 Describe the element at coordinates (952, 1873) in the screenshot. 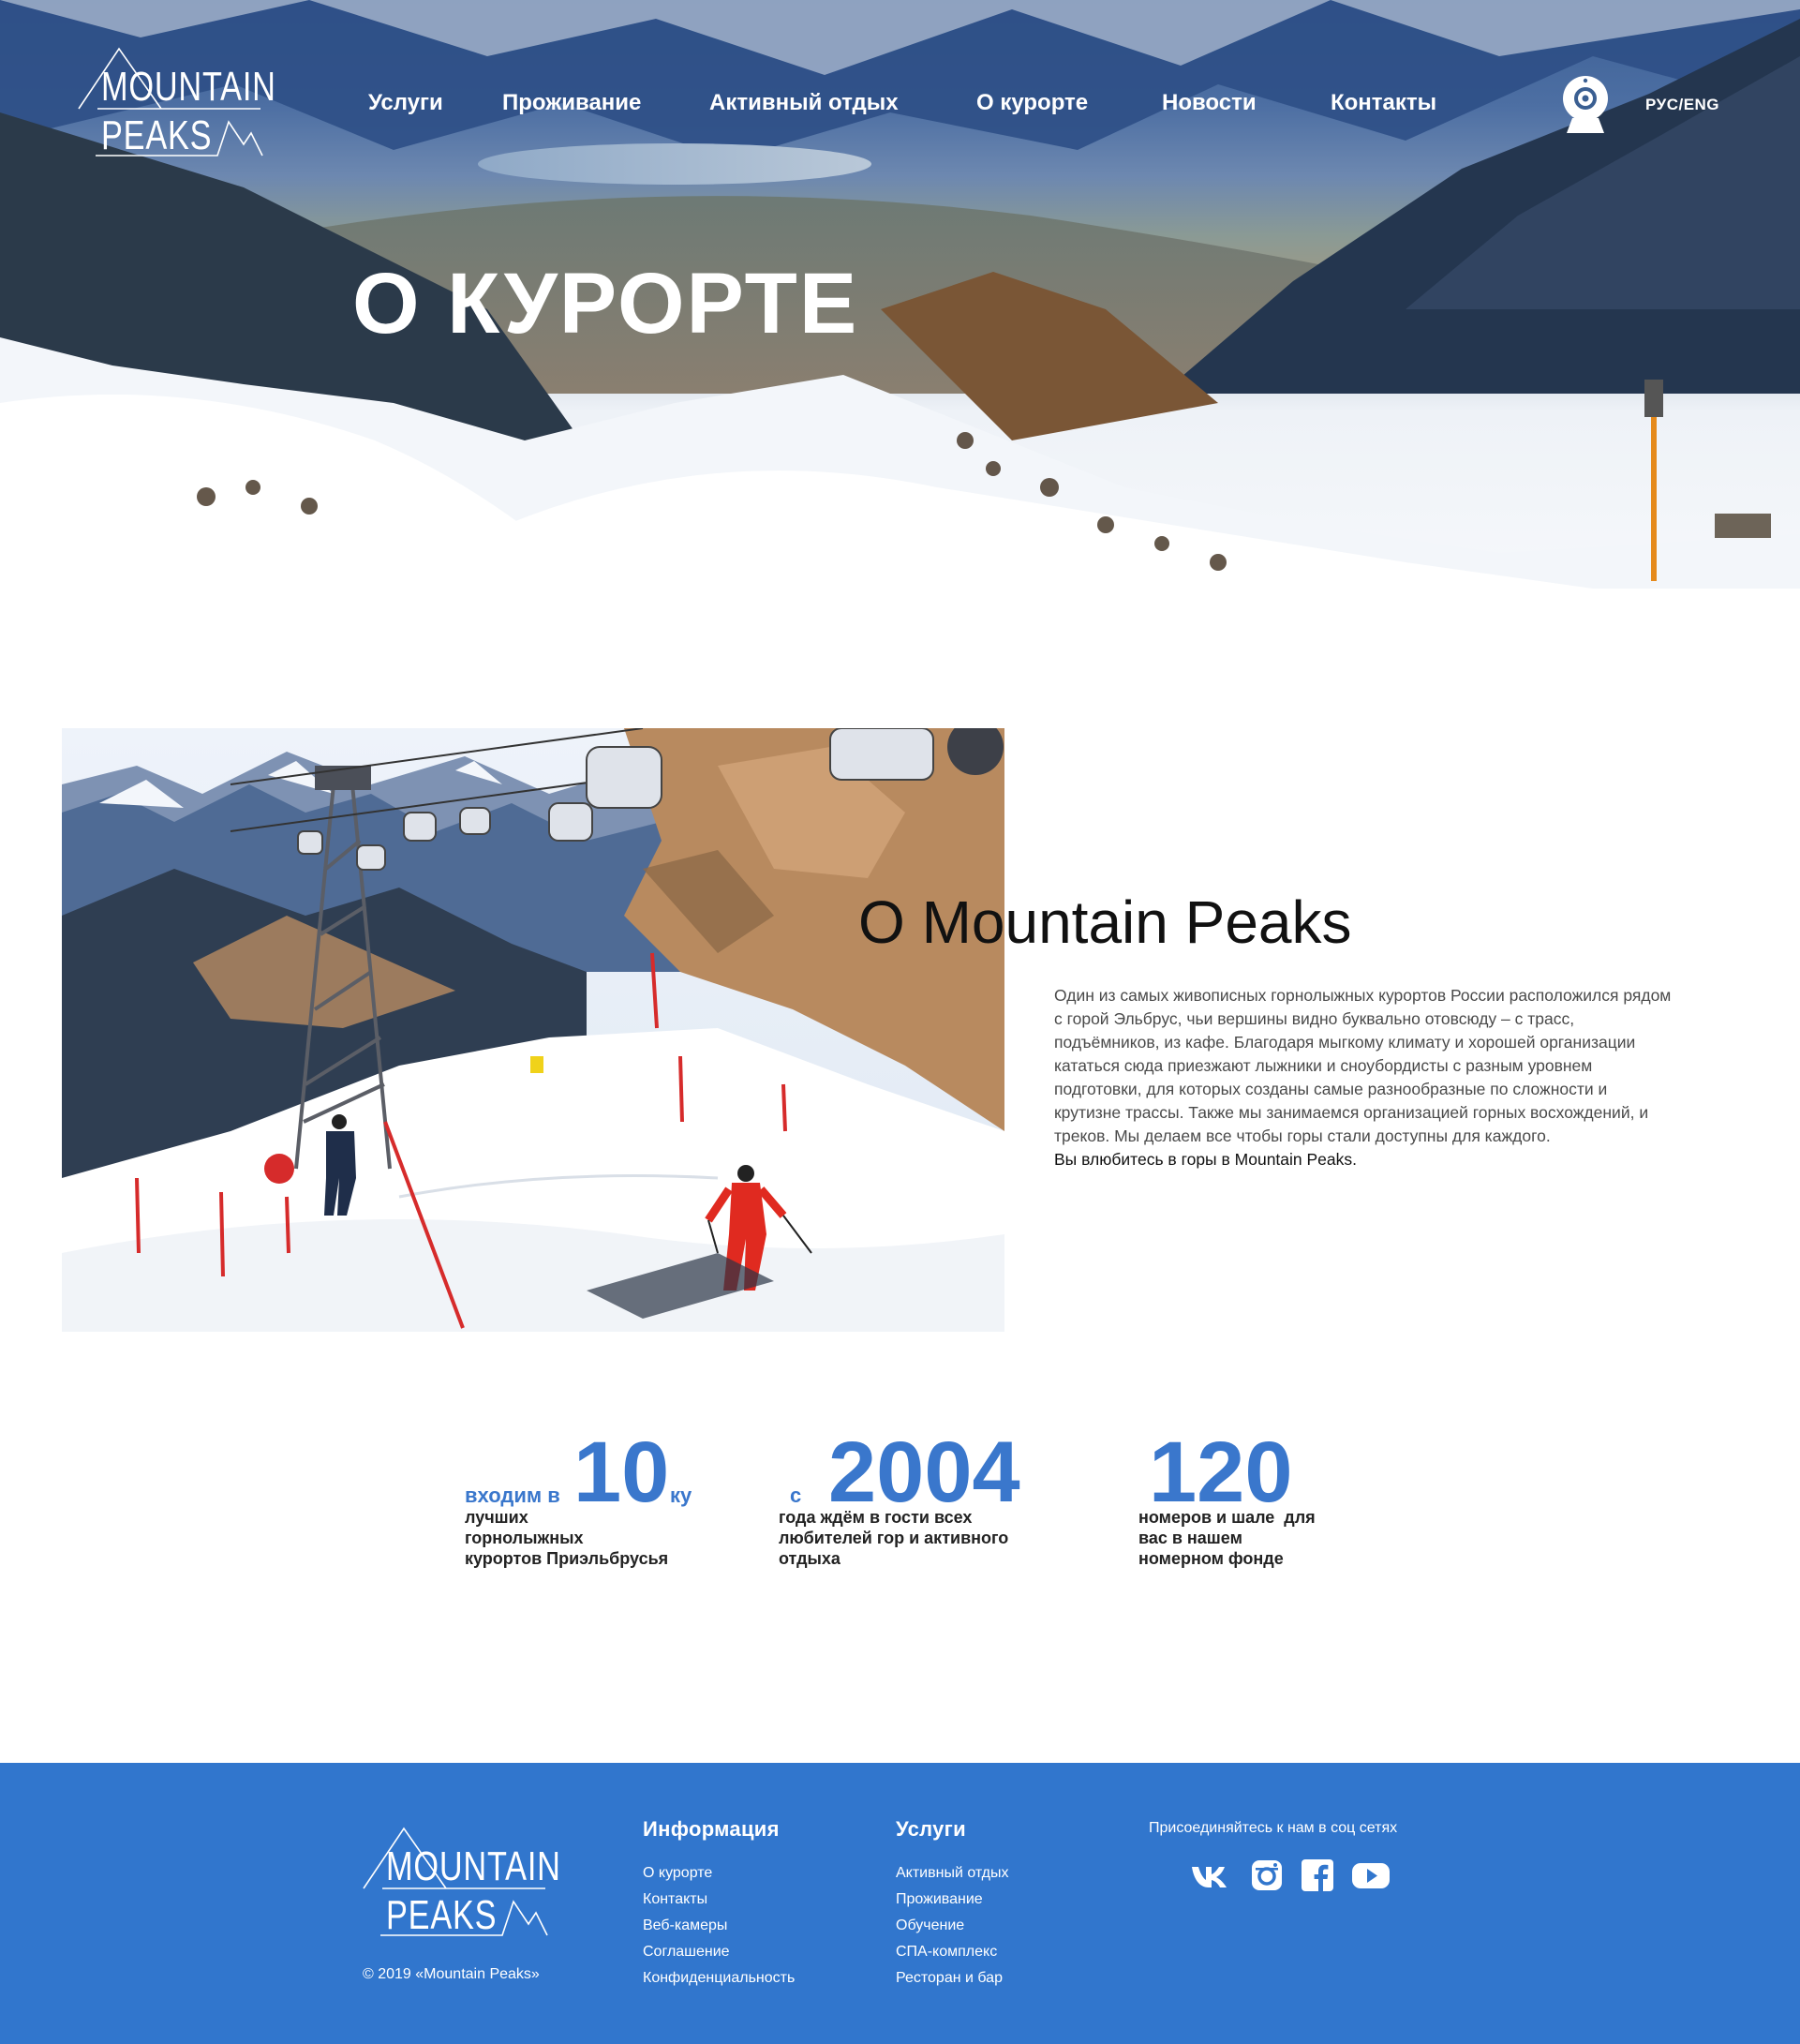

I see `footer-link-activities: Активный отдых` at that location.